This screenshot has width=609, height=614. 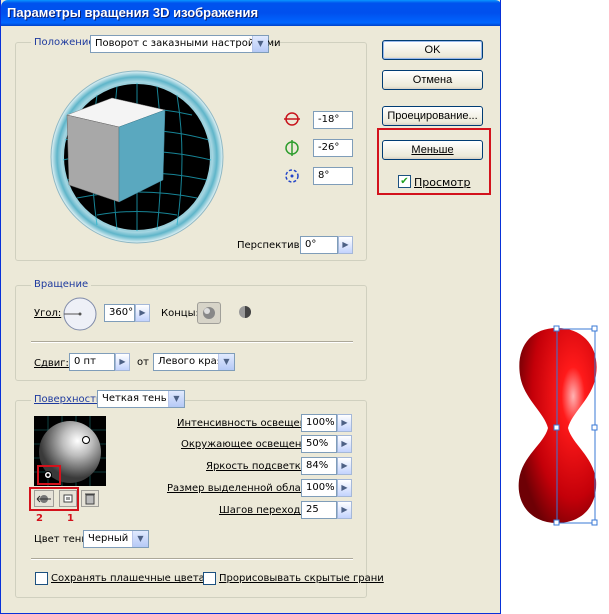 I want to click on angle-arrow-button: ▶, so click(x=142, y=313).